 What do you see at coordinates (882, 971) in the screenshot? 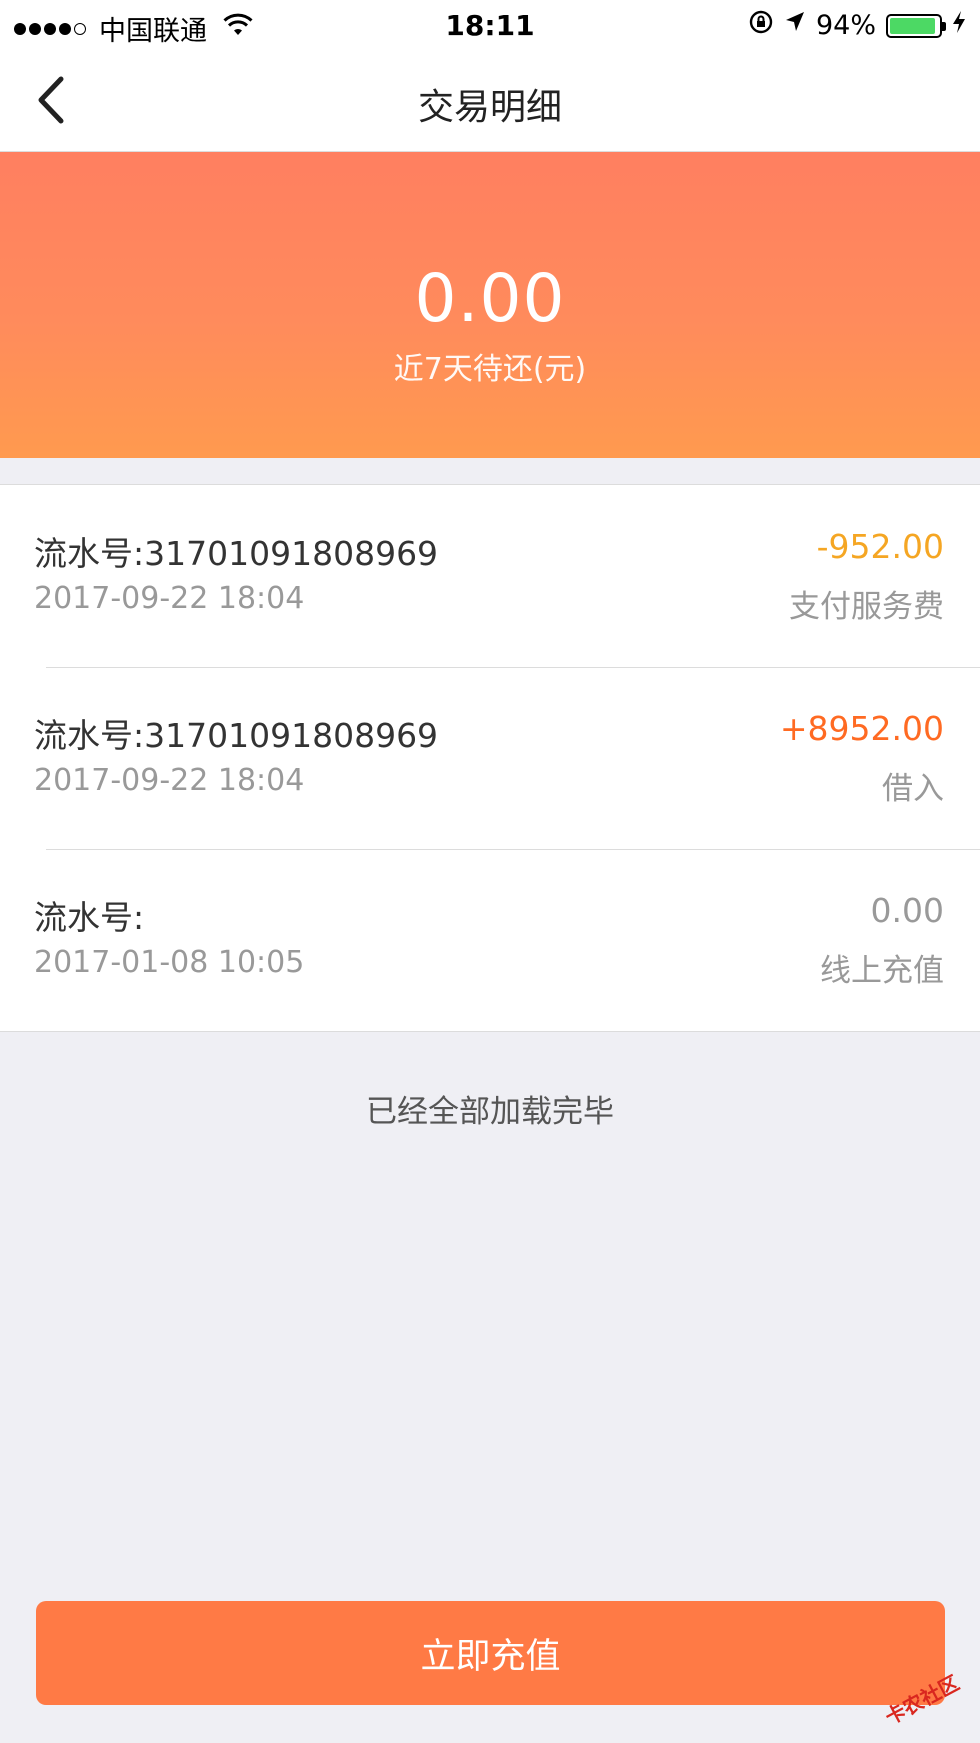
I see `transaction-type: 线上充值` at bounding box center [882, 971].